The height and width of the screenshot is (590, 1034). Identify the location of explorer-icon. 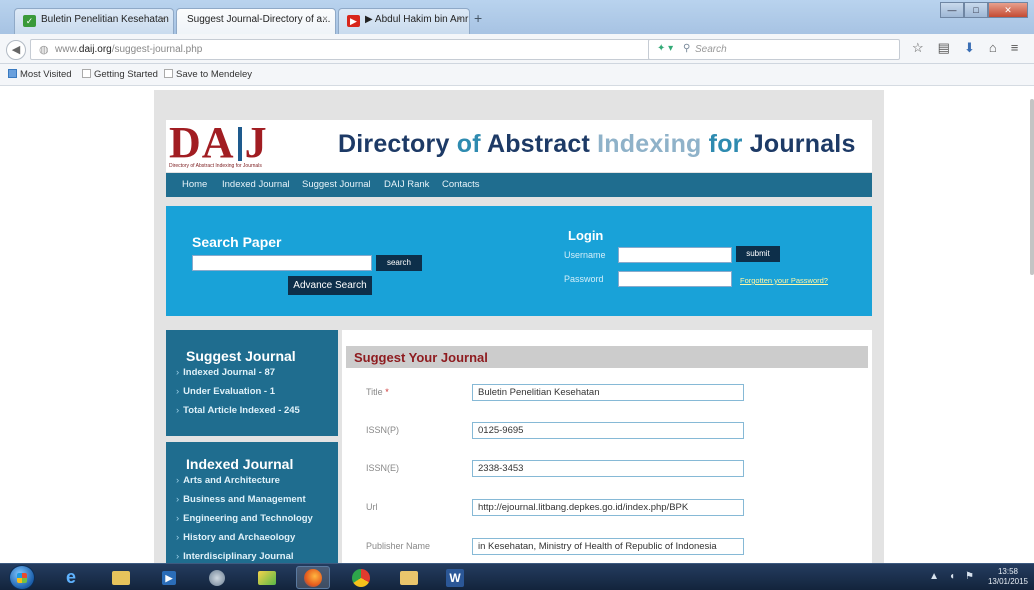
(121, 577).